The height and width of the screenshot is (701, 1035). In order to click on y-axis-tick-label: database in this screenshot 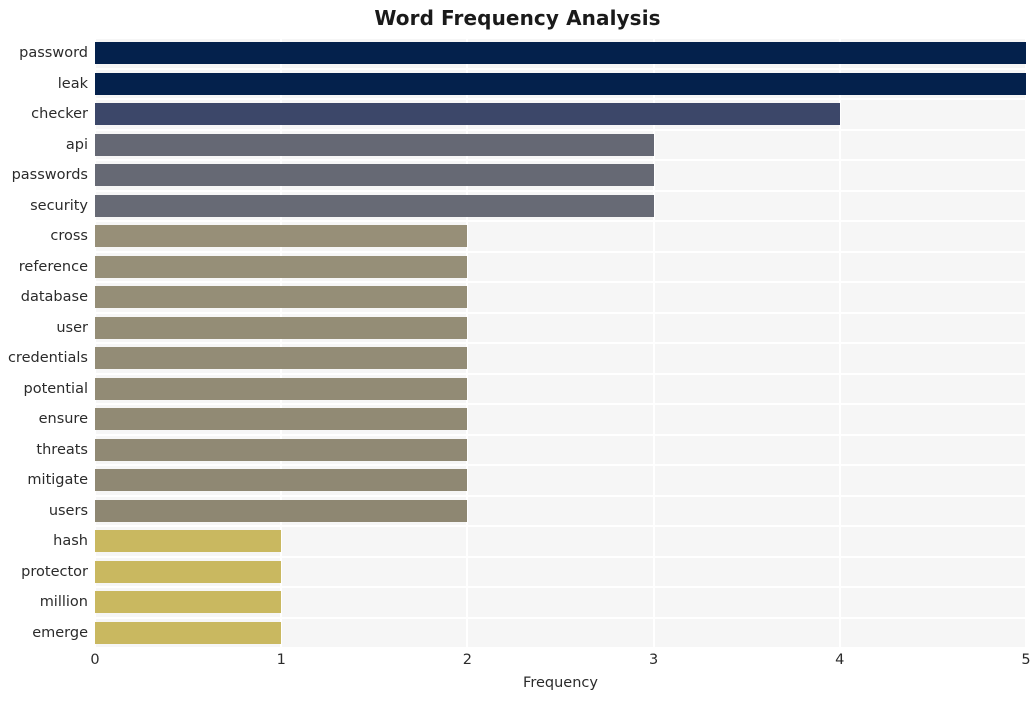, I will do `click(54, 297)`.